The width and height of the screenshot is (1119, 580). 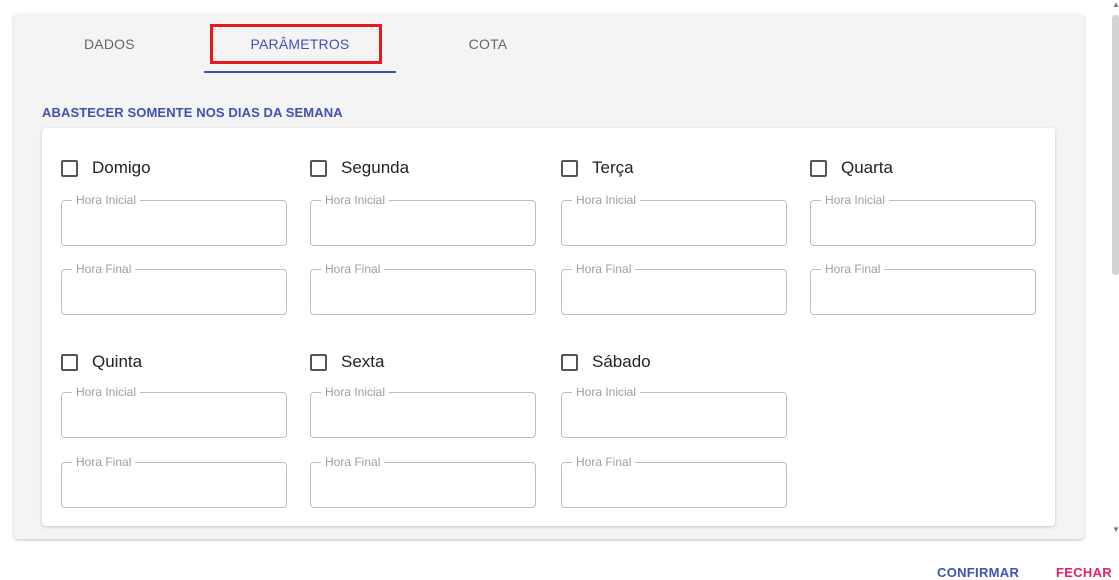 What do you see at coordinates (674, 168) in the screenshot?
I see `checkbox-terca: Terça` at bounding box center [674, 168].